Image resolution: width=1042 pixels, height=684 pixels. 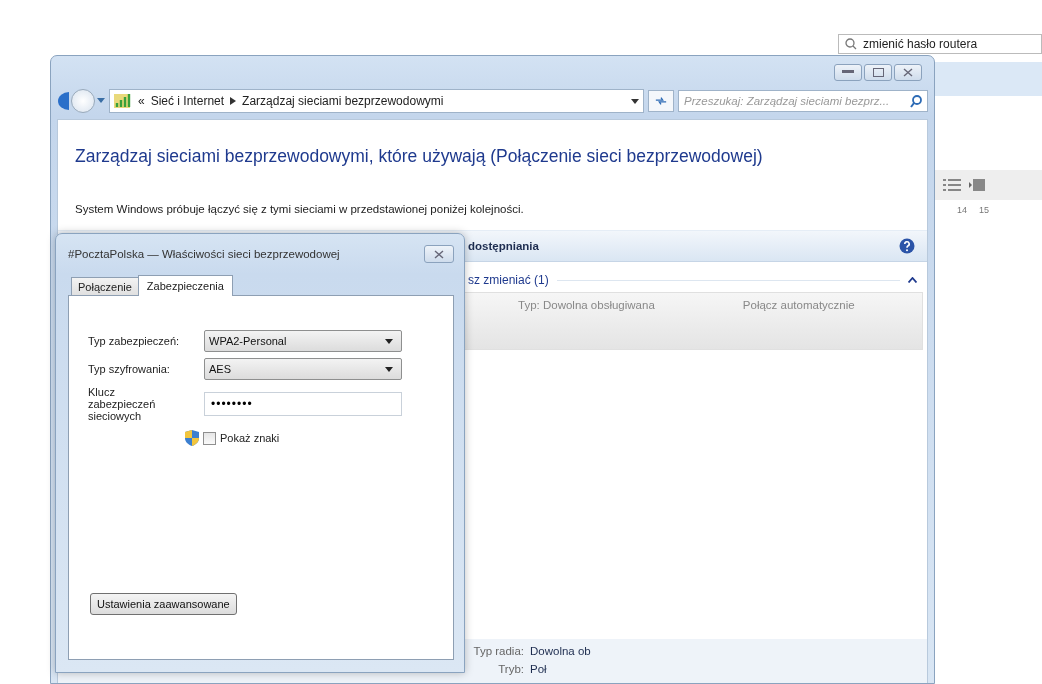 What do you see at coordinates (343, 101) in the screenshot?
I see `breadcrumb-item: Zarządzaj sieciami bezprzewodowymi` at bounding box center [343, 101].